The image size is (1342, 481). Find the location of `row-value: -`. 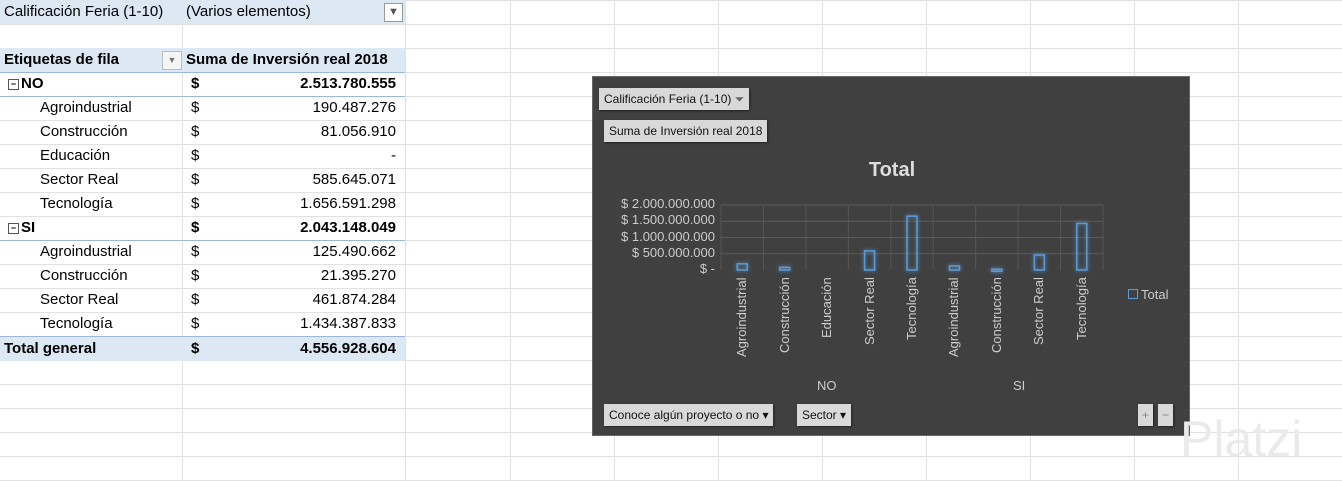

row-value: - is located at coordinates (393, 155).